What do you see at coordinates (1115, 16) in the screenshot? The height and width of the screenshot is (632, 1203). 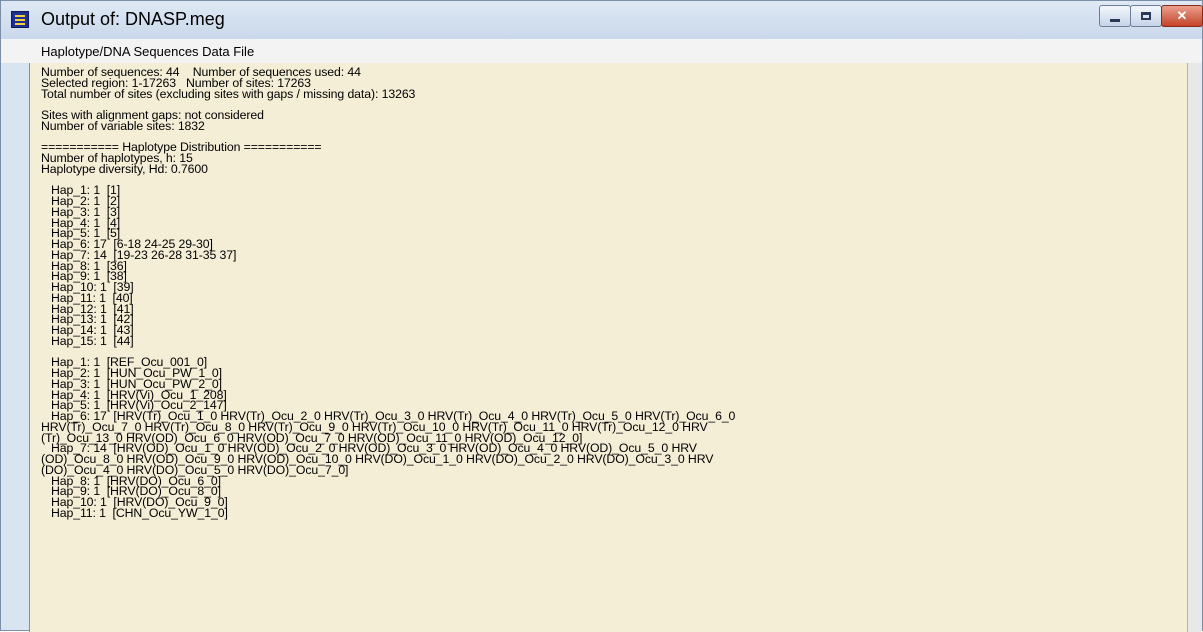 I see `minimize-button` at bounding box center [1115, 16].